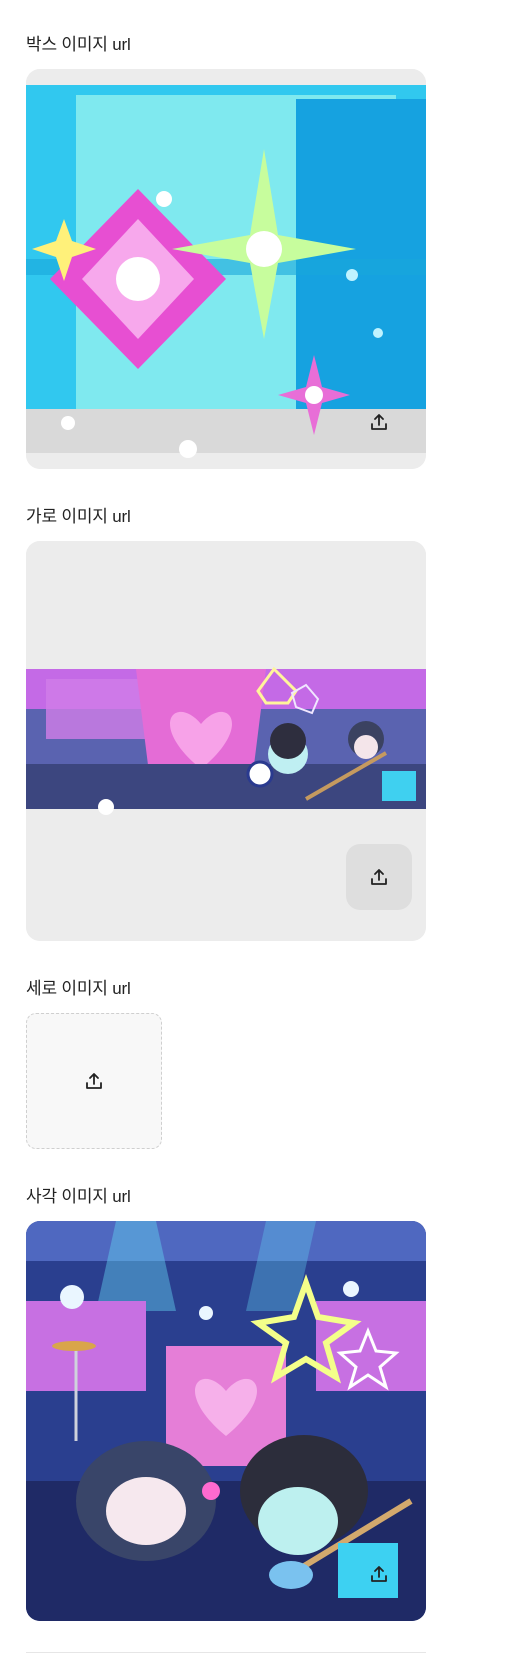  Describe the element at coordinates (78, 516) in the screenshot. I see `horizontal-image-label: 가로 이미지 url` at that location.